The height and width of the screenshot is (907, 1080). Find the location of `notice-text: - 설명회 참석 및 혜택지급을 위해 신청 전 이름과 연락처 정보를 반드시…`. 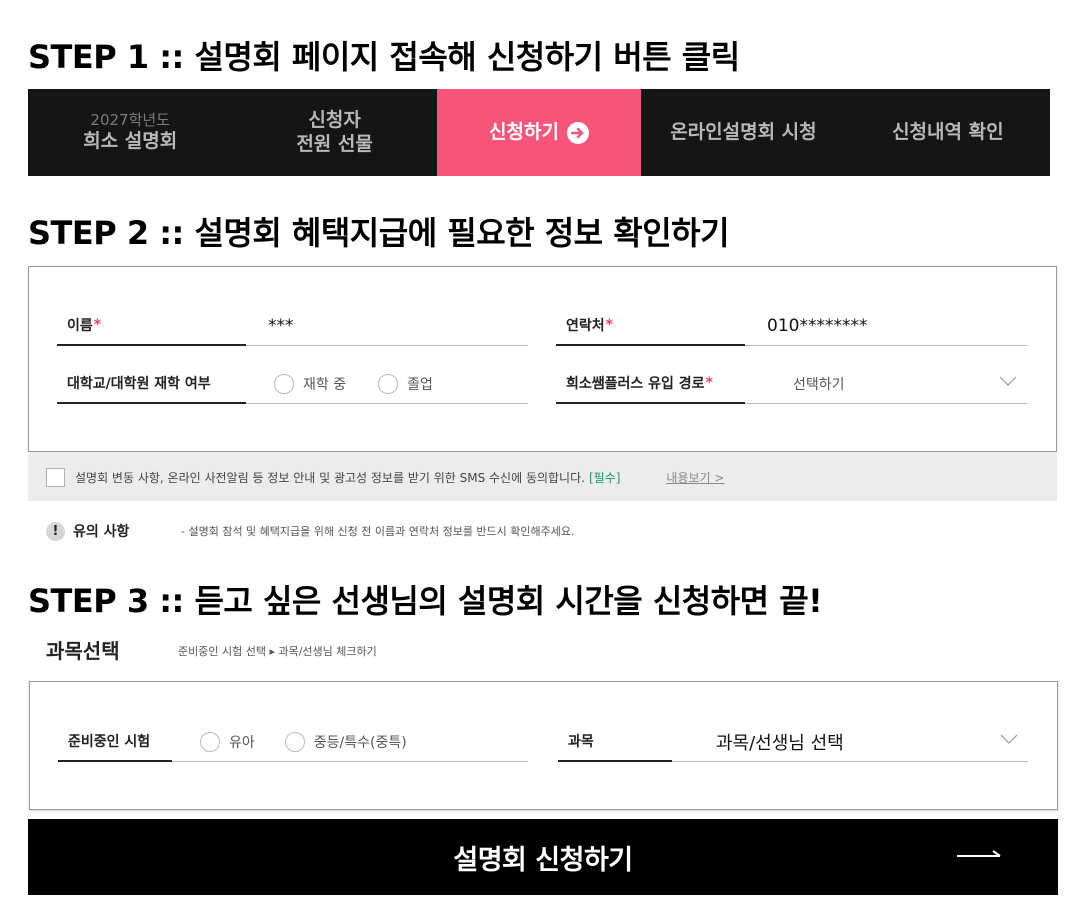

notice-text: - 설명회 참석 및 혜택지급을 위해 신청 전 이름과 연락처 정보를 반드시… is located at coordinates (378, 531).